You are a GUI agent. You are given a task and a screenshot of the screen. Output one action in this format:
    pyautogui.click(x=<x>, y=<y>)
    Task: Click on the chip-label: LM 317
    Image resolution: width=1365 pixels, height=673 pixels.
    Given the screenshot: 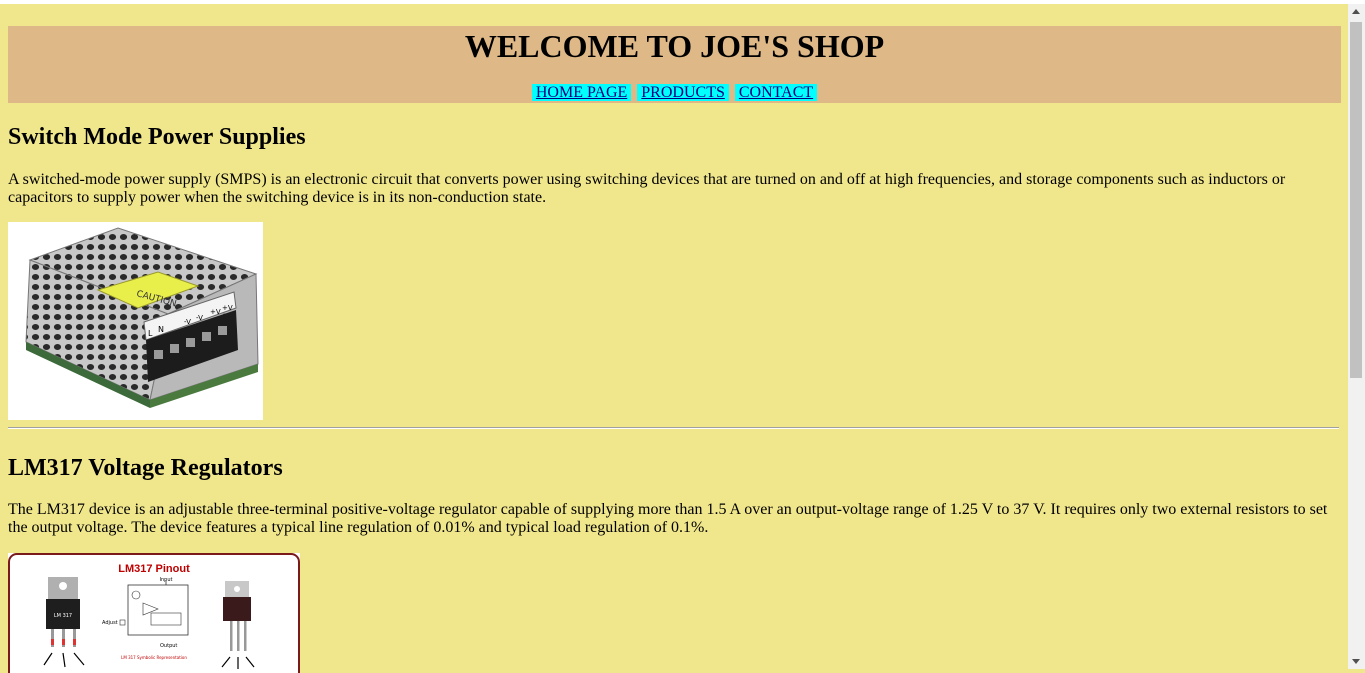 What is the action you would take?
    pyautogui.click(x=63, y=616)
    